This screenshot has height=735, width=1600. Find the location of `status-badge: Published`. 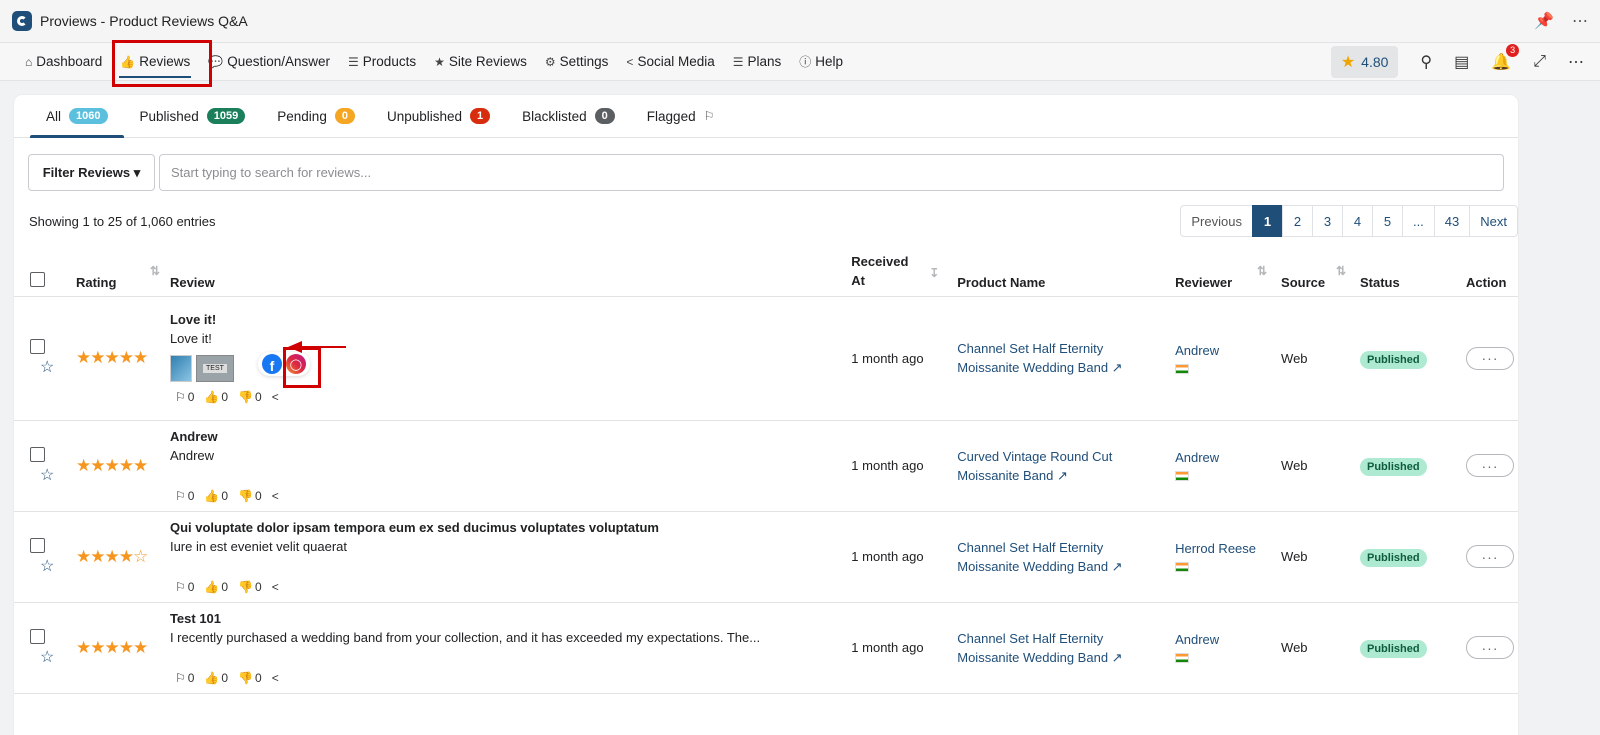

status-badge: Published is located at coordinates (1393, 467).